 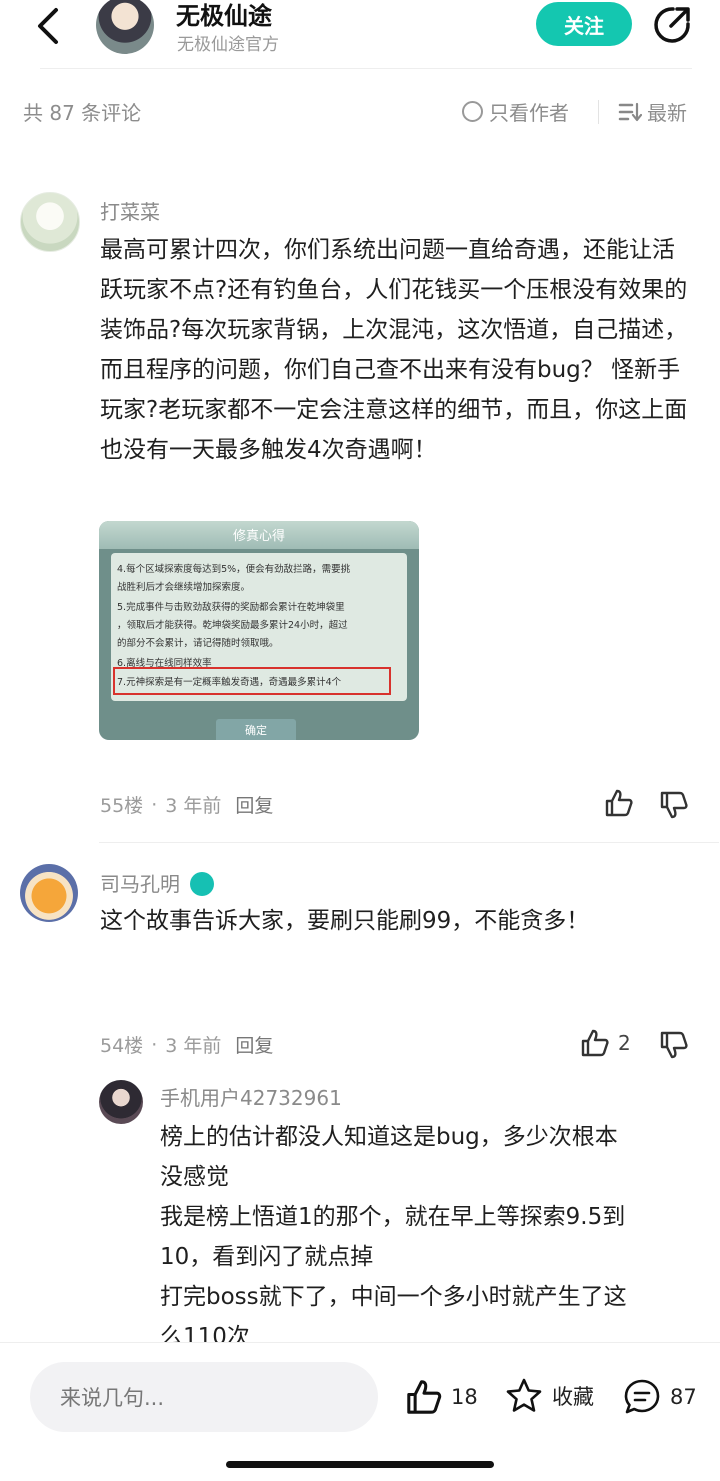 I want to click on author-only-toggle: 只看作者, so click(x=515, y=111).